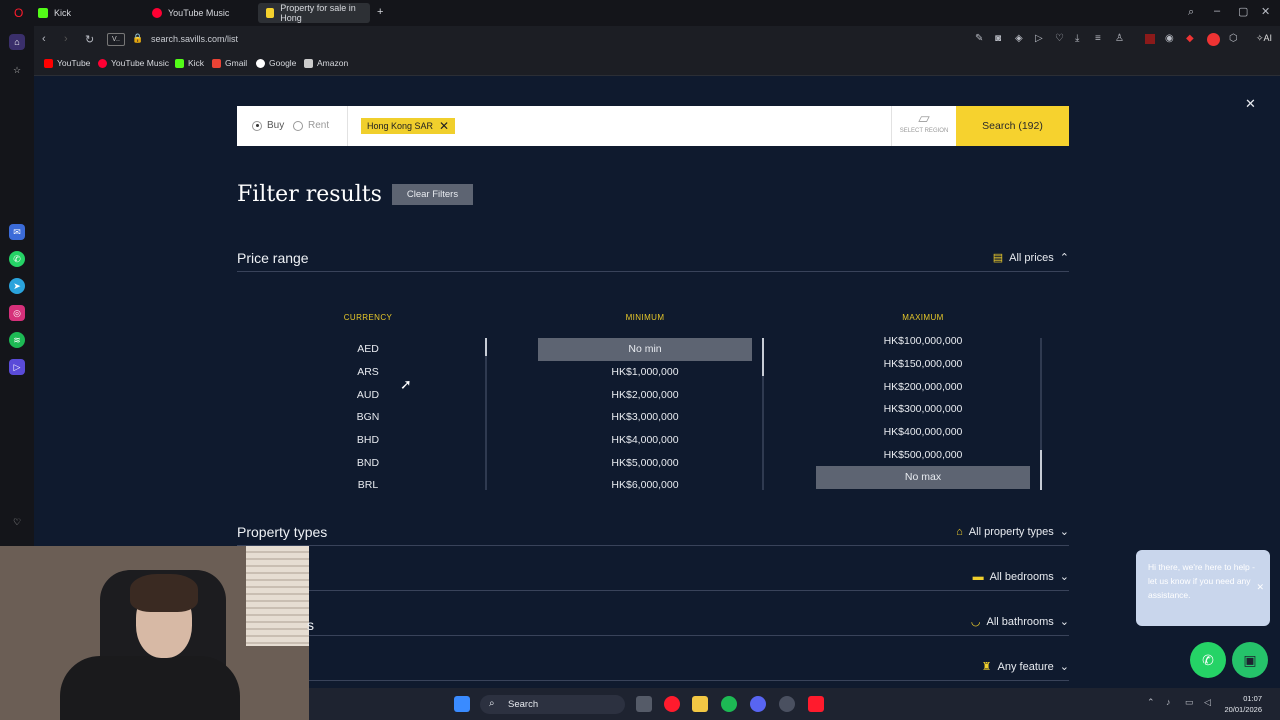 The image size is (1280, 720). I want to click on remove-chip-icon: ✕, so click(444, 126).